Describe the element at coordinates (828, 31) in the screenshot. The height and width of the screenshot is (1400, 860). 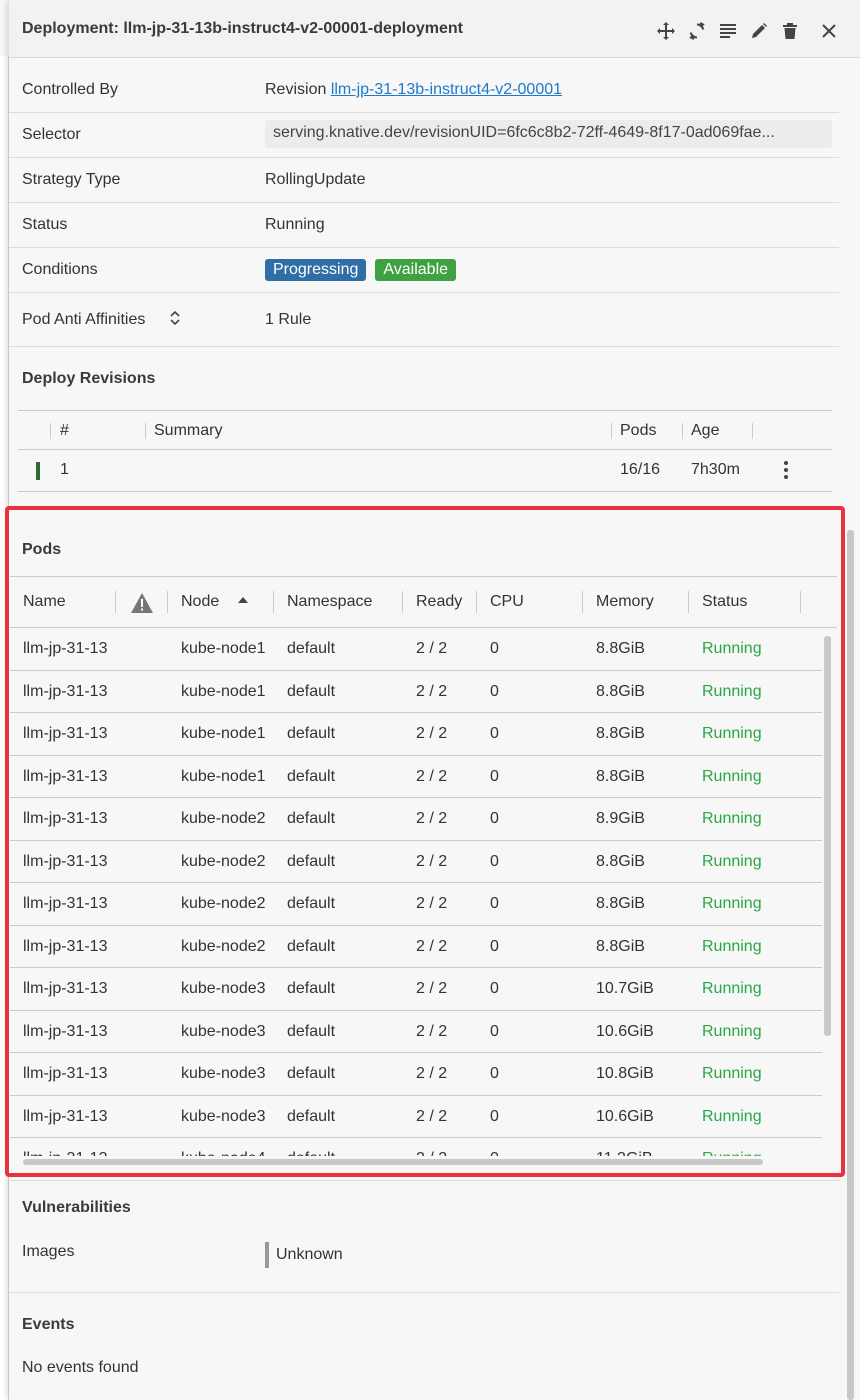
I see `close-icon` at that location.